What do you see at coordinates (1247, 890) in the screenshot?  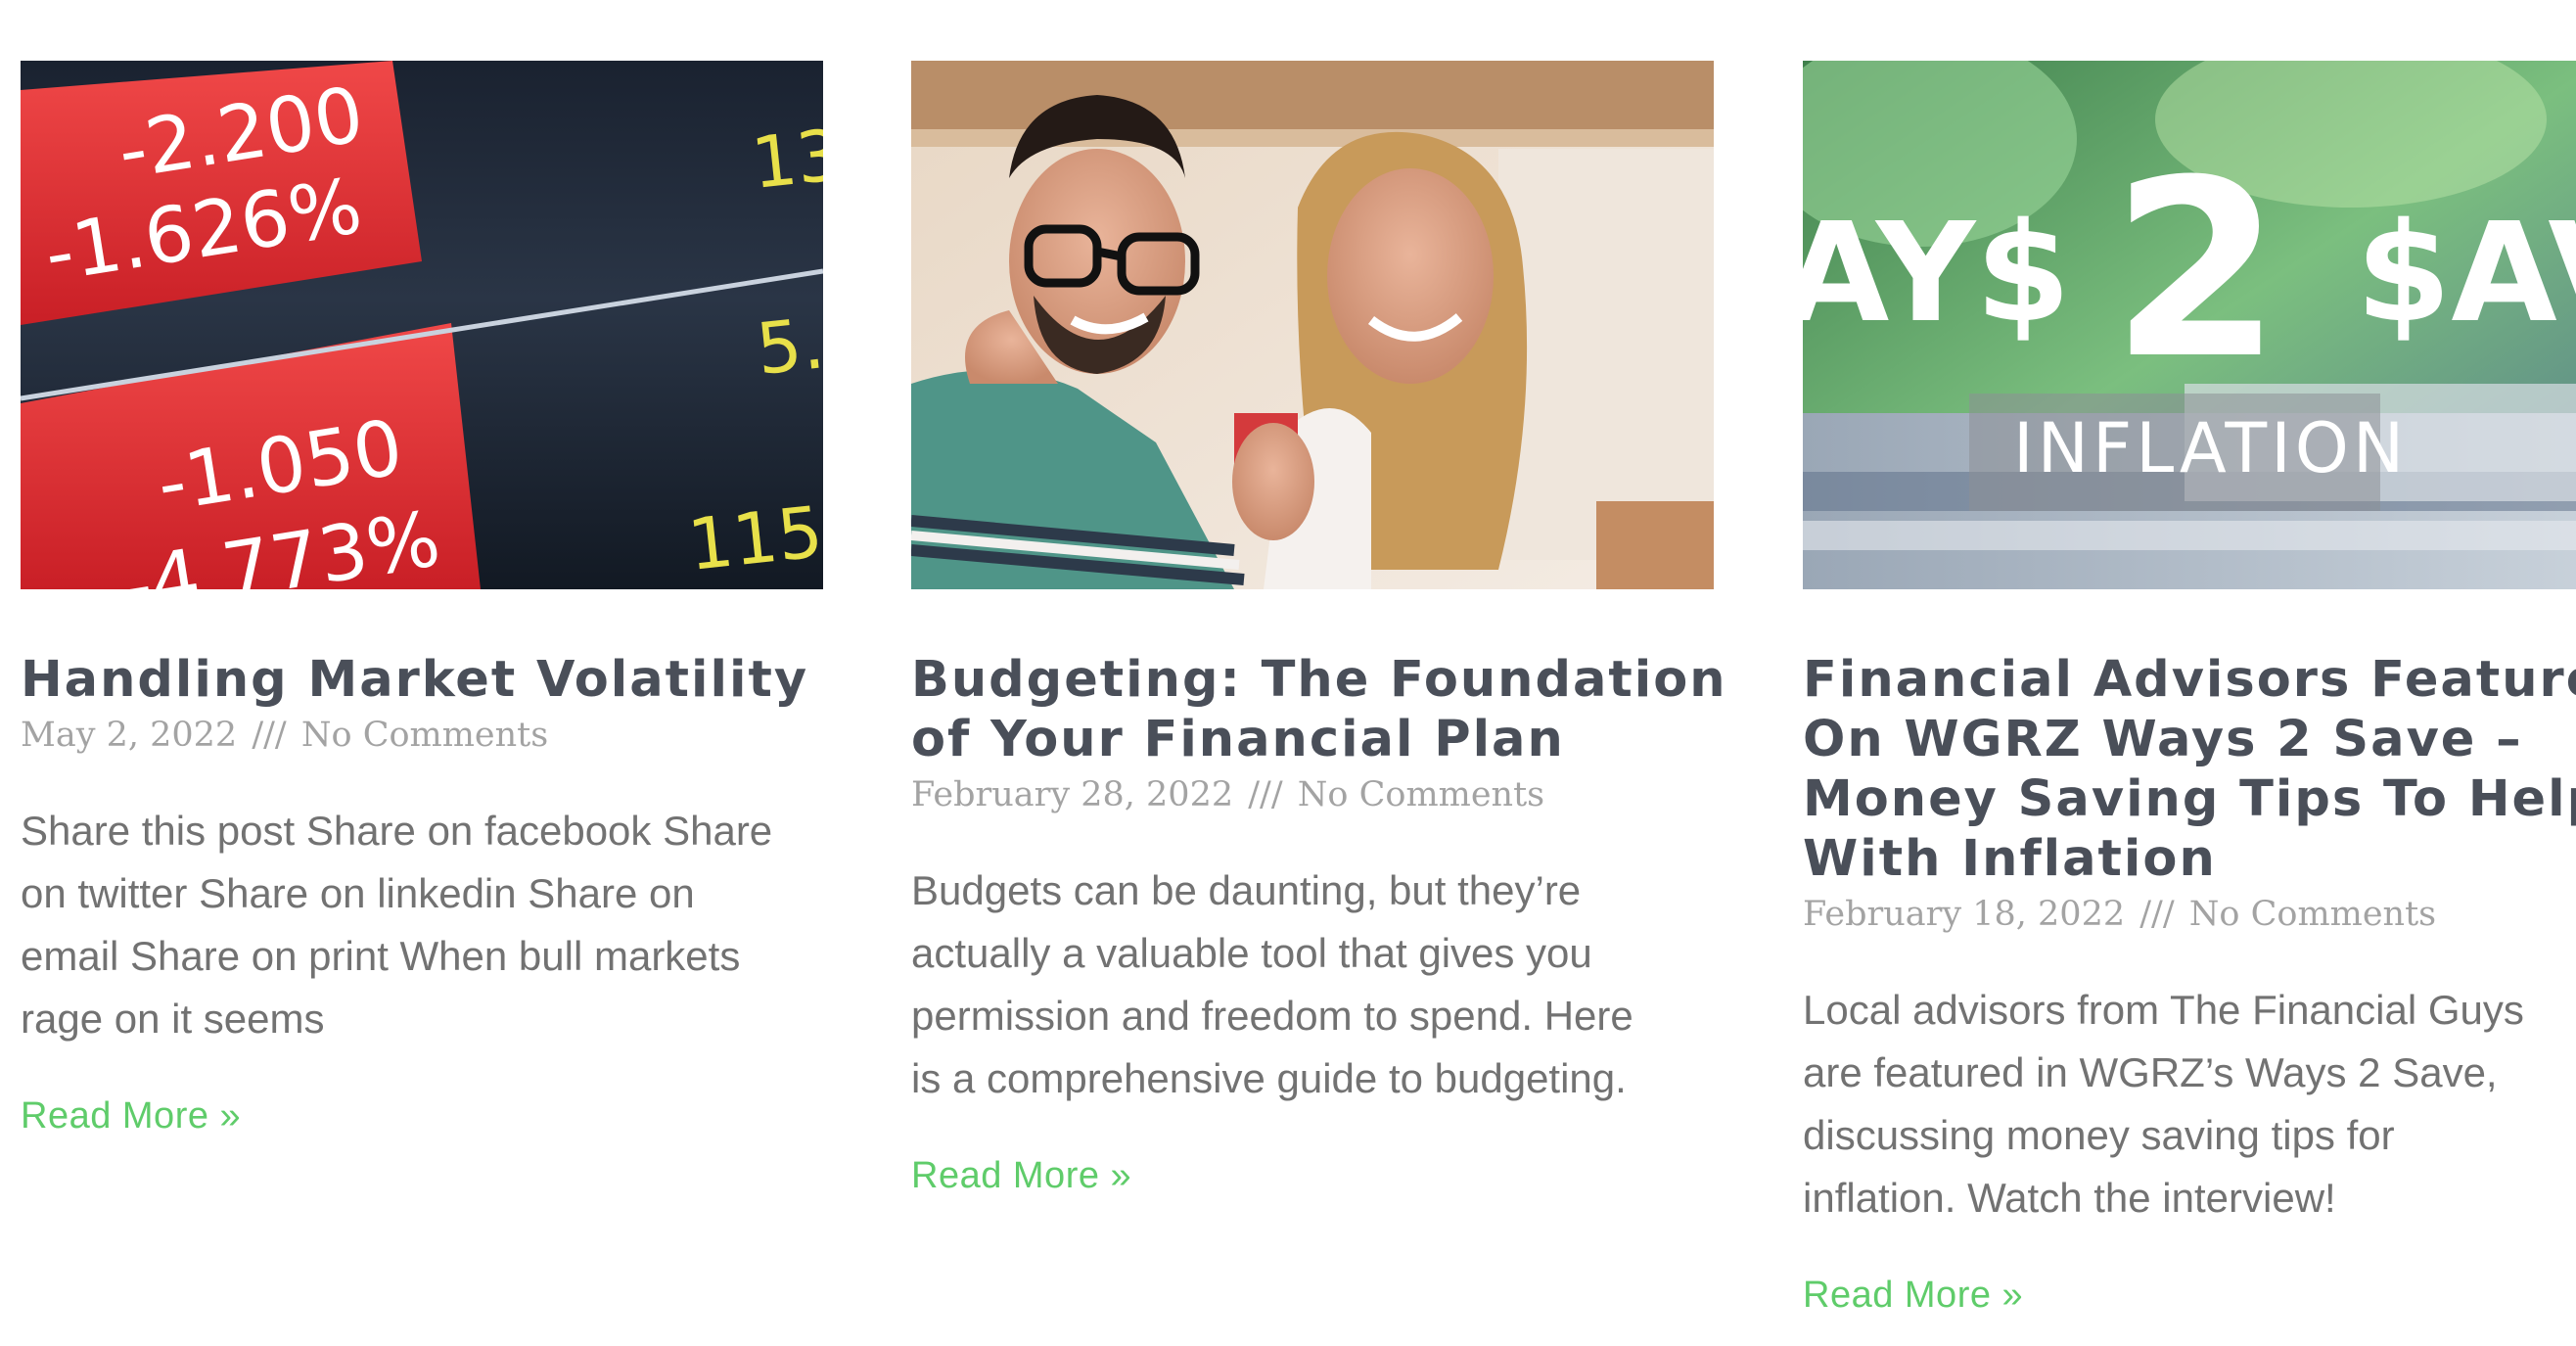 I see `excerpt-line: Budgets can be daunting, but they’re` at bounding box center [1247, 890].